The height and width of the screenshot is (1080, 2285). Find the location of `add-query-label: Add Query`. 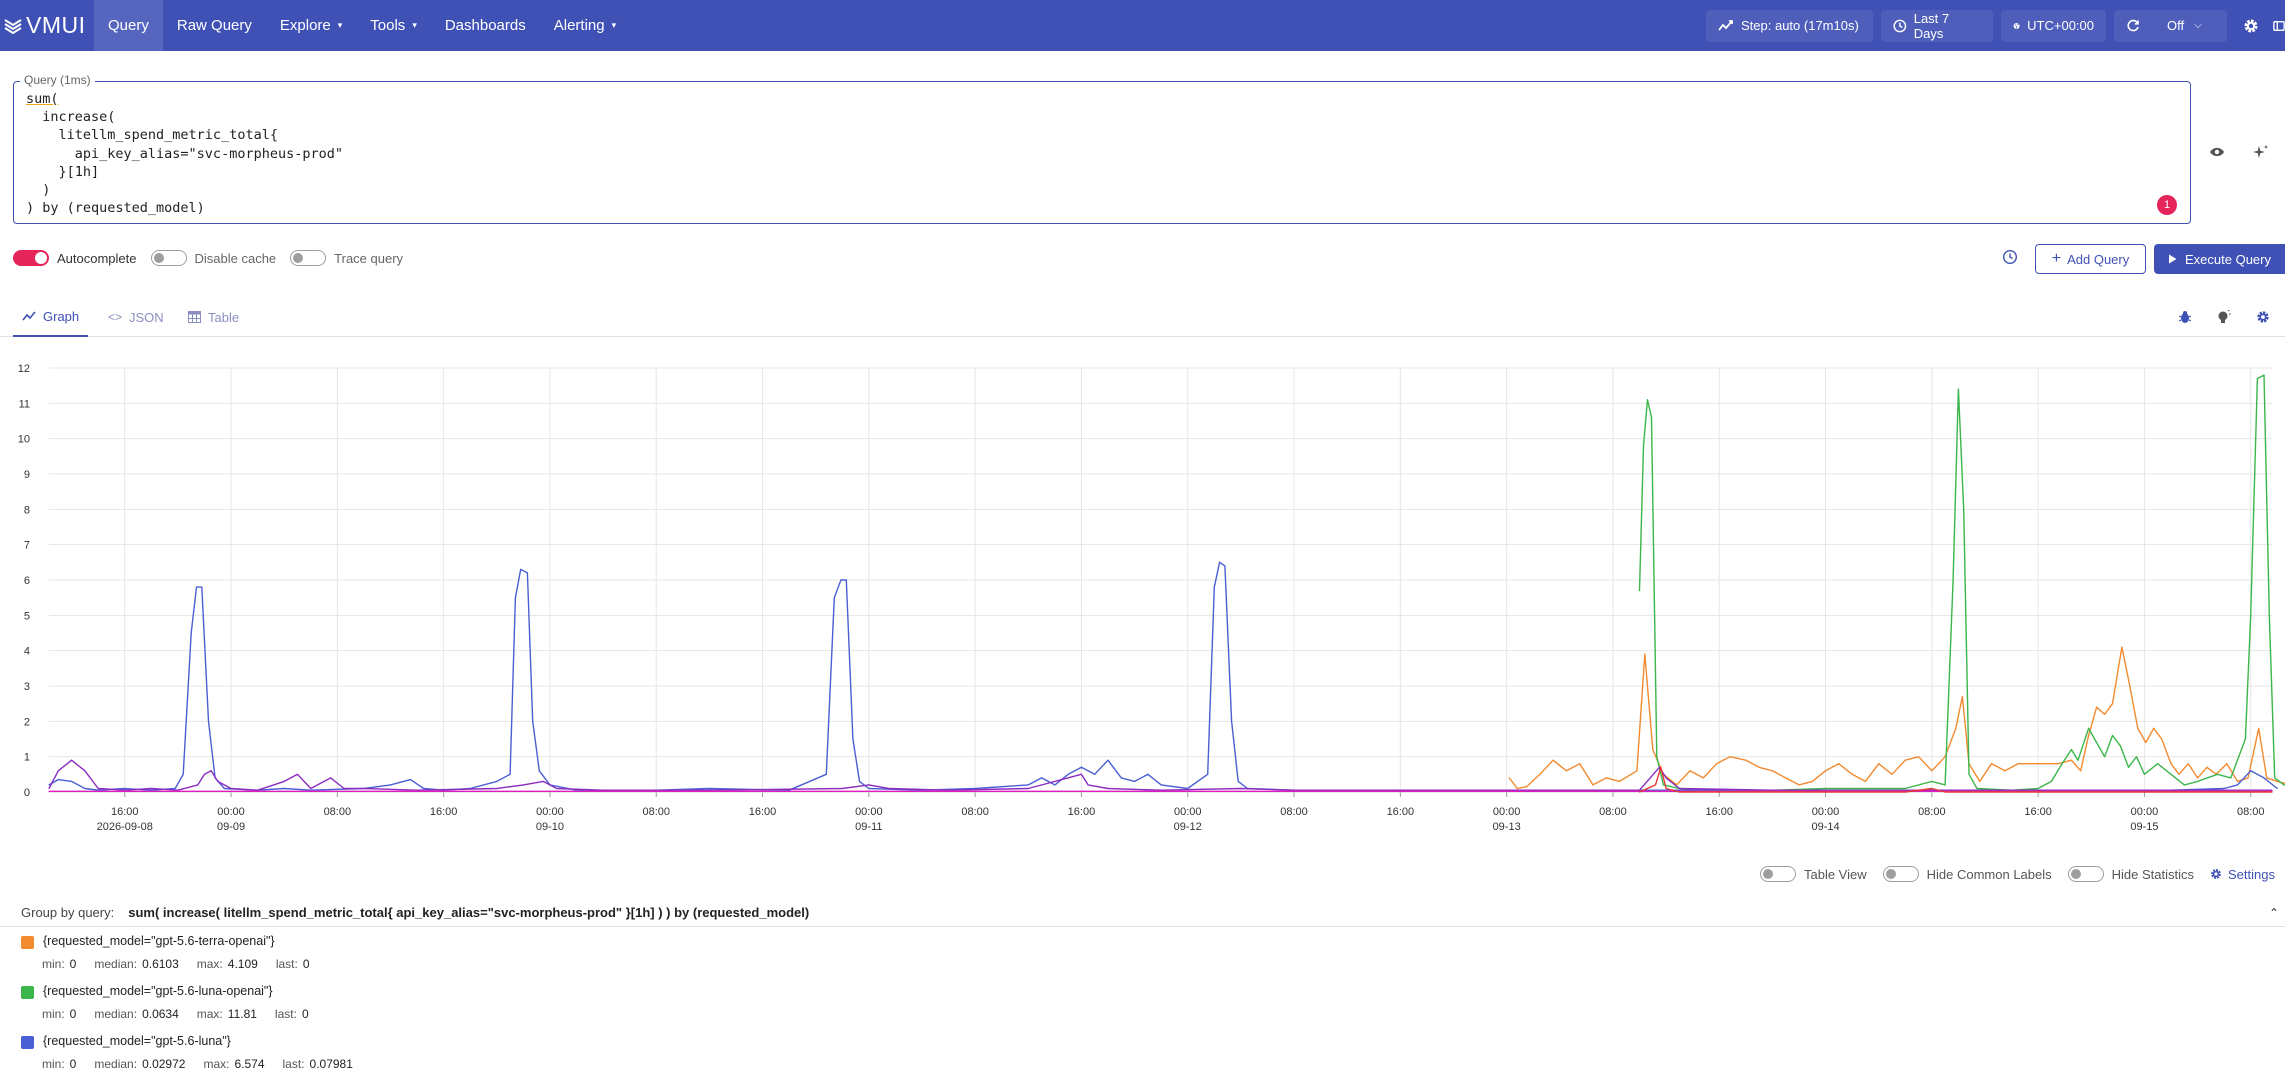

add-query-label: Add Query is located at coordinates (2098, 259).